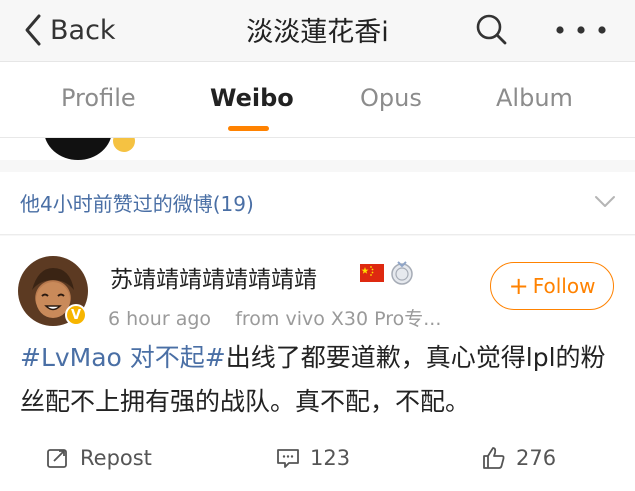 This screenshot has height=491, width=635. What do you see at coordinates (605, 201) in the screenshot?
I see `chevron-down-icon` at bounding box center [605, 201].